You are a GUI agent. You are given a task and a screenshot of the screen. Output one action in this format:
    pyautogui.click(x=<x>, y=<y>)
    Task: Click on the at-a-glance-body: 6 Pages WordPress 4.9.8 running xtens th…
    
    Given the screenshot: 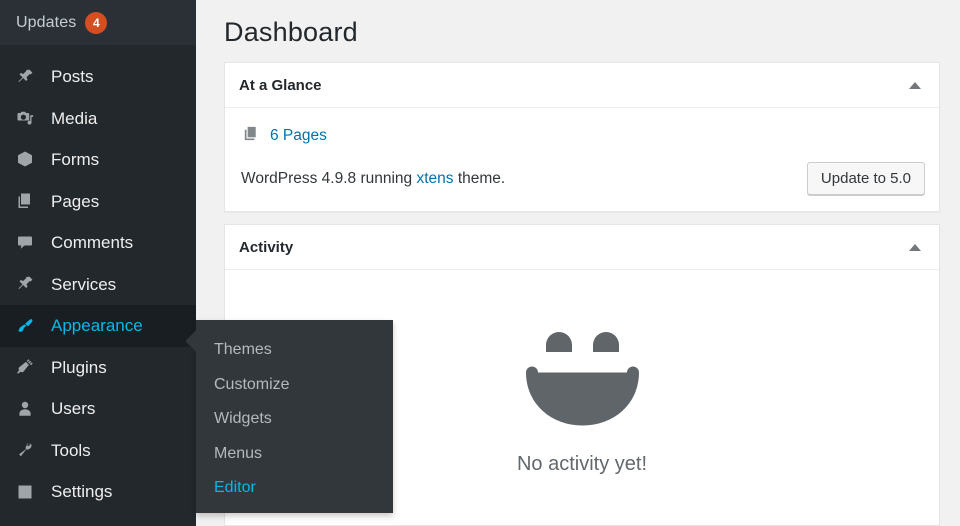 What is the action you would take?
    pyautogui.click(x=582, y=159)
    